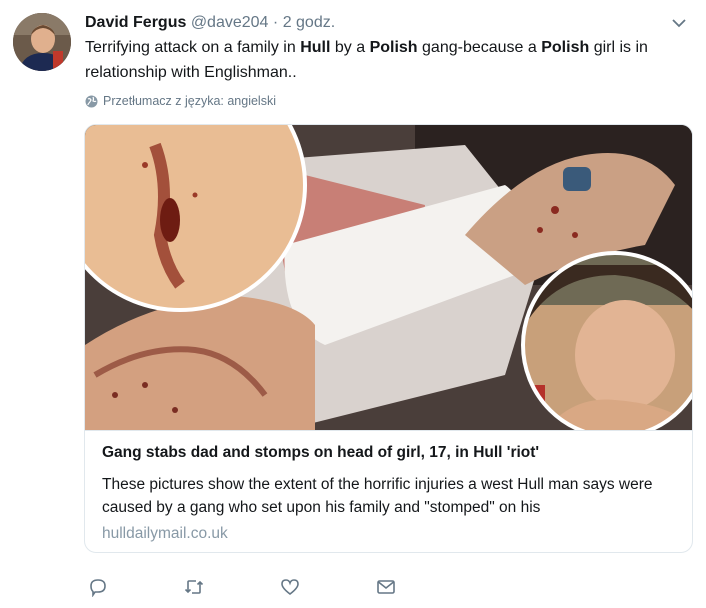  What do you see at coordinates (232, 587) in the screenshot?
I see `retweet-button` at bounding box center [232, 587].